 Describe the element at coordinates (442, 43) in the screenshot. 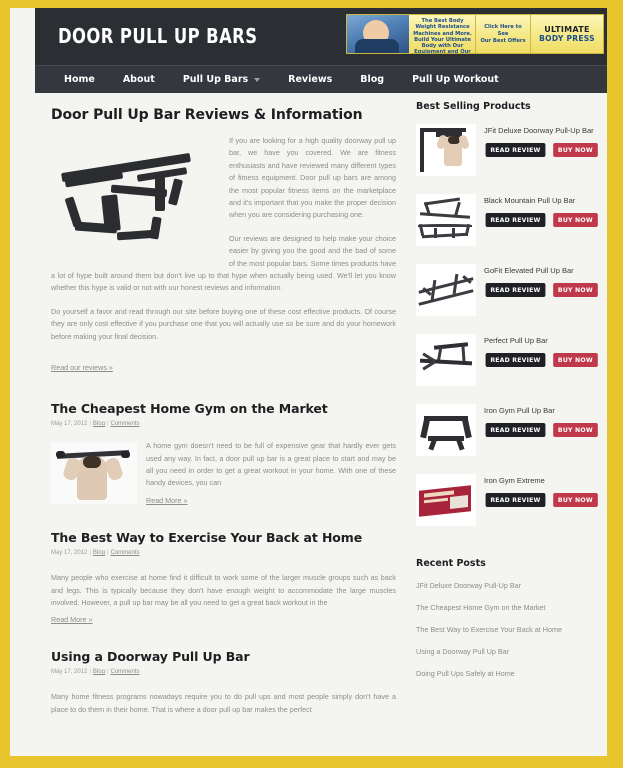

I see `banner-ad-line3: Build Your Ultimate Body with Our` at that location.